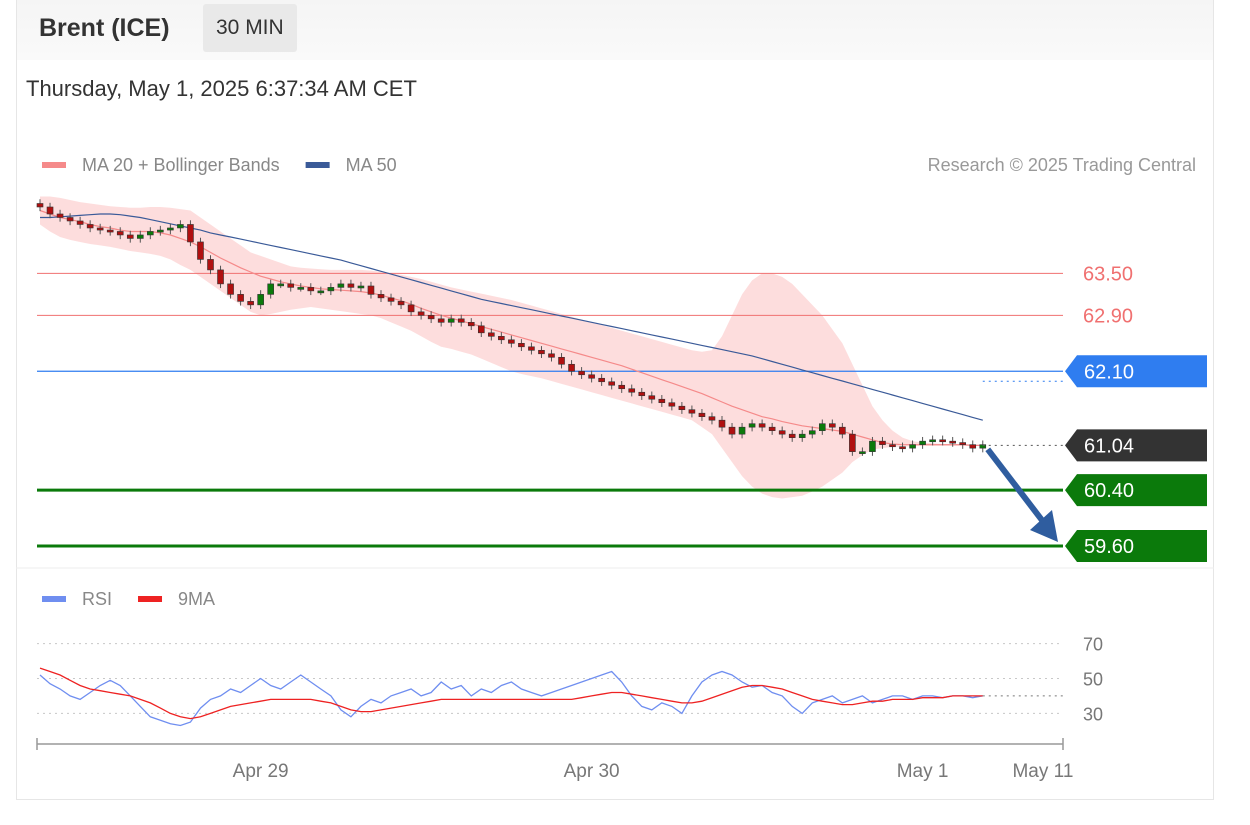  Describe the element at coordinates (1042, 771) in the screenshot. I see `x-tick-label-May-11: May 11` at that location.